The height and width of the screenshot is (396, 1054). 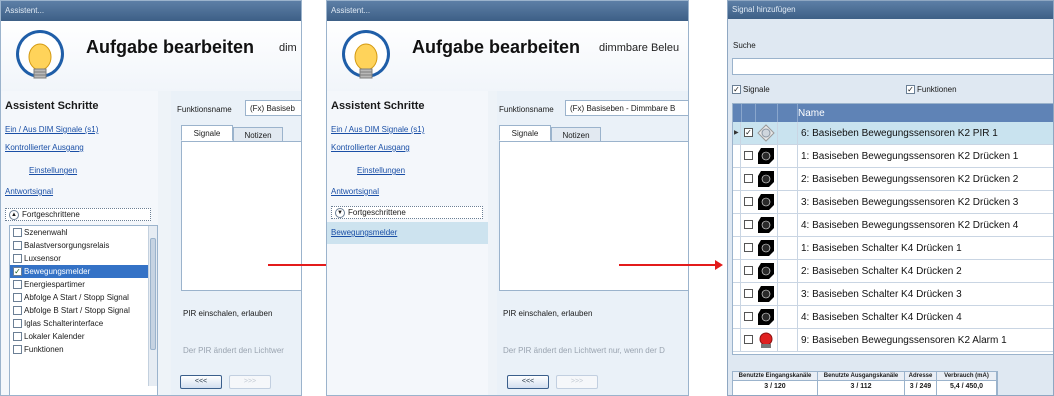 I want to click on selected-step-row: Bewegungsmelder, so click(x=407, y=233).